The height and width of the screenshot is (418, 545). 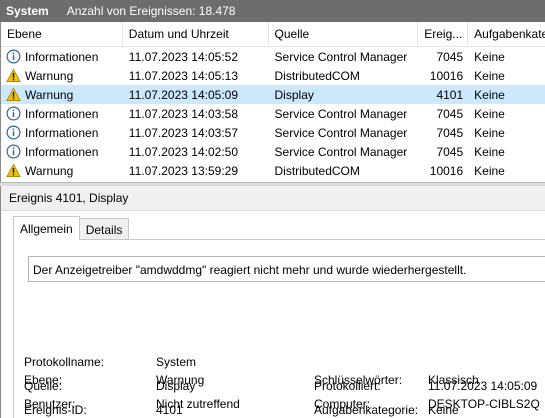 What do you see at coordinates (344, 34) in the screenshot?
I see `column-header-source: Quelle` at bounding box center [344, 34].